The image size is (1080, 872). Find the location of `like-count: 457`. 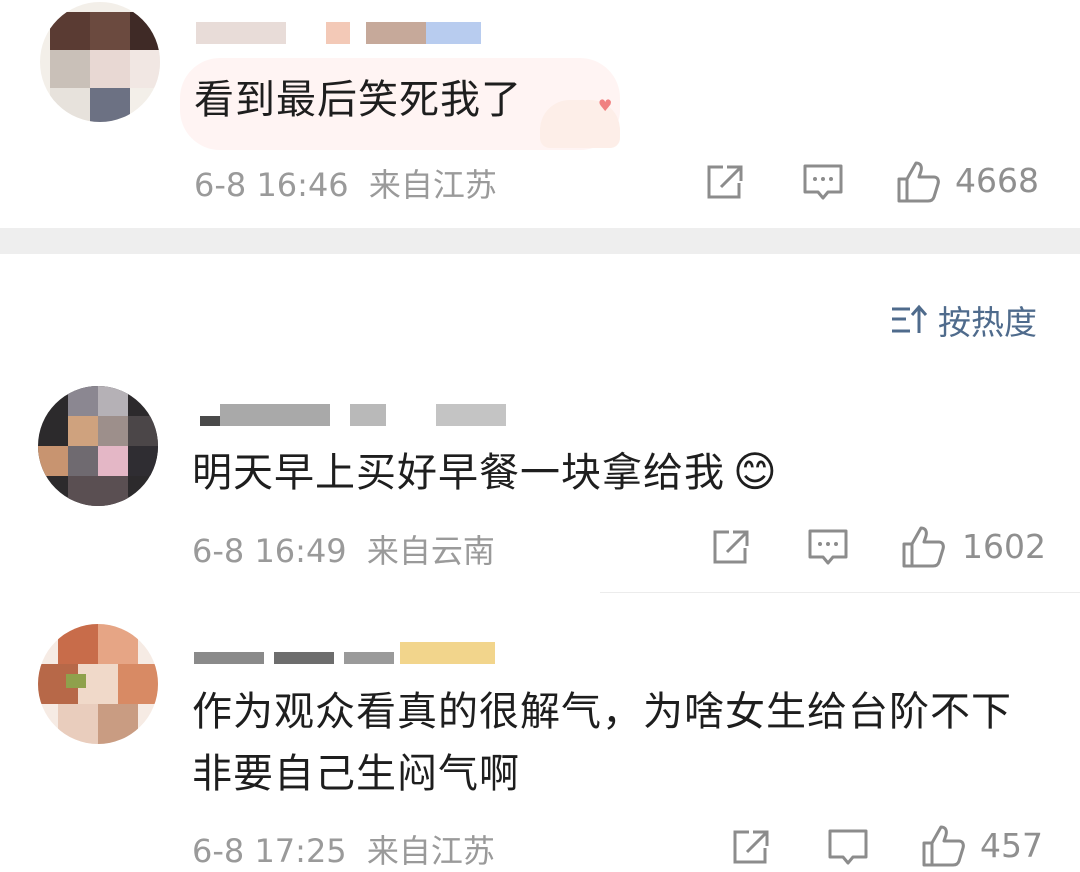

like-count: 457 is located at coordinates (1011, 845).